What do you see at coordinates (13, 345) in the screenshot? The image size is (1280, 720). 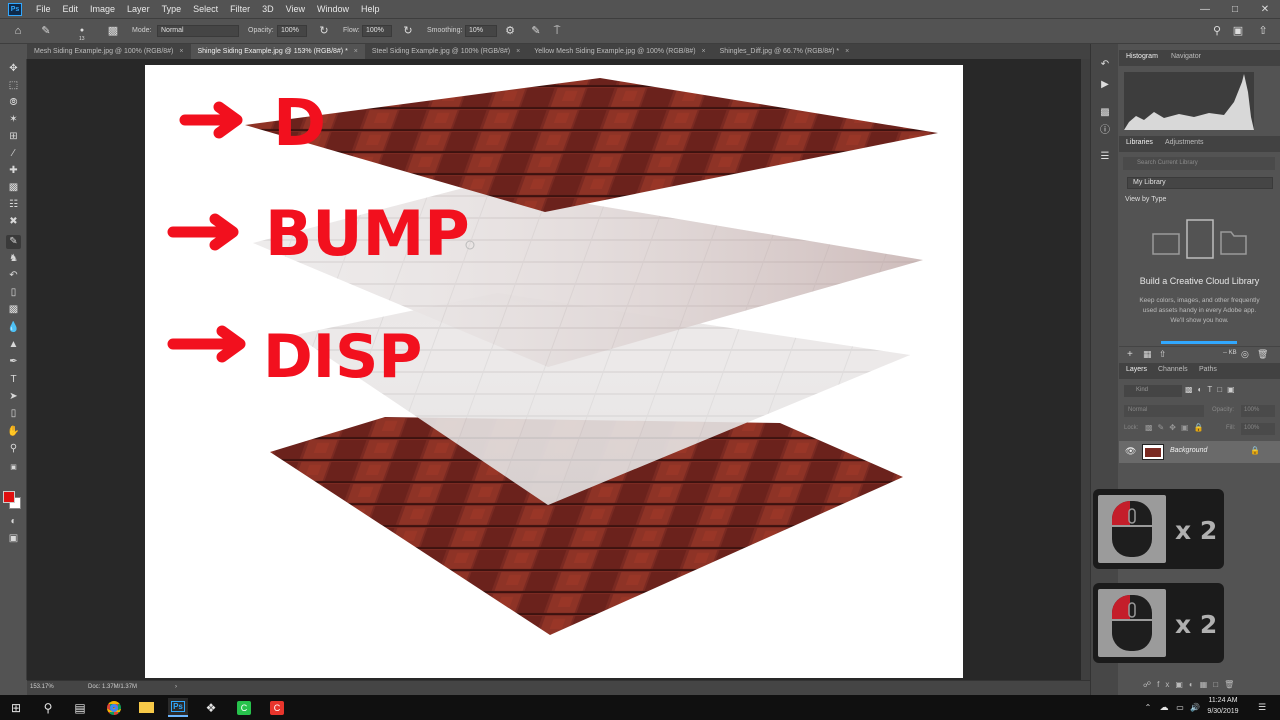 I see `dodge-tool-icon: ▲` at bounding box center [13, 345].